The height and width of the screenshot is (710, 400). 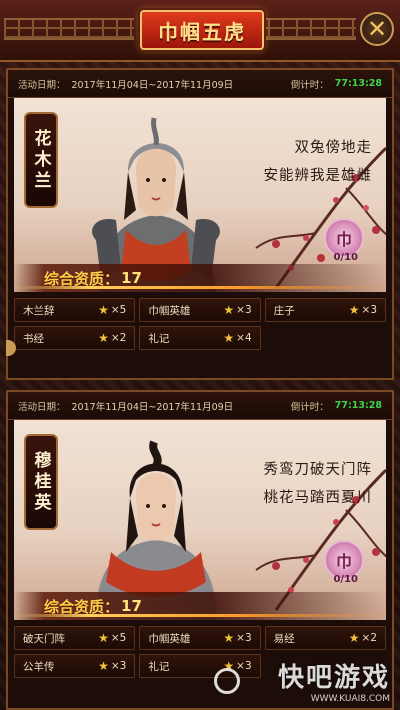 I want to click on hero-poem: 双兔傍地走 安能辨我是雄雌, so click(x=318, y=162).